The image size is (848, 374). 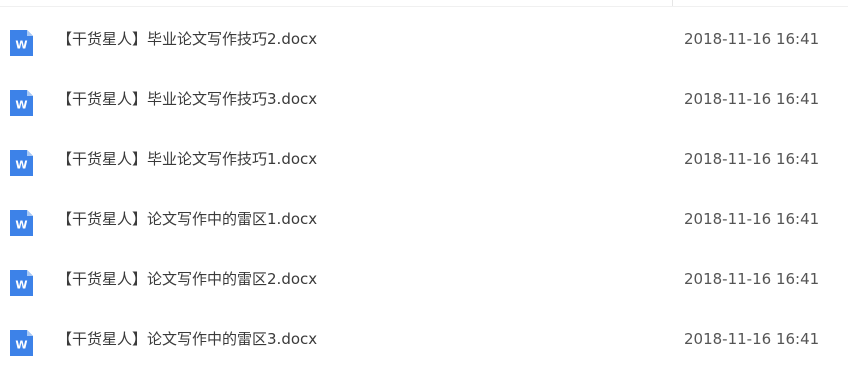 What do you see at coordinates (187, 279) in the screenshot?
I see `file-name: 【干货星人】论文写作中的雷区2.docx` at bounding box center [187, 279].